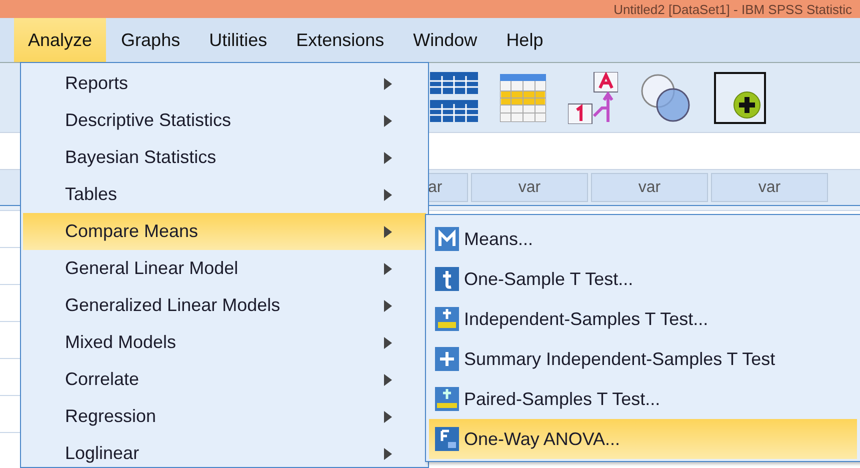 This screenshot has height=468, width=860. I want to click on menu-item: Compare Means, so click(224, 231).